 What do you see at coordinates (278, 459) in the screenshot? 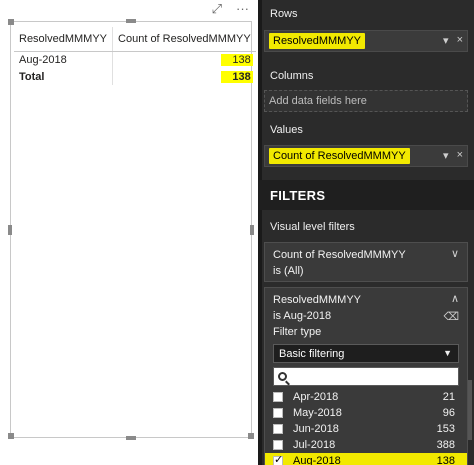
I see `checkbox-checked` at bounding box center [278, 459].